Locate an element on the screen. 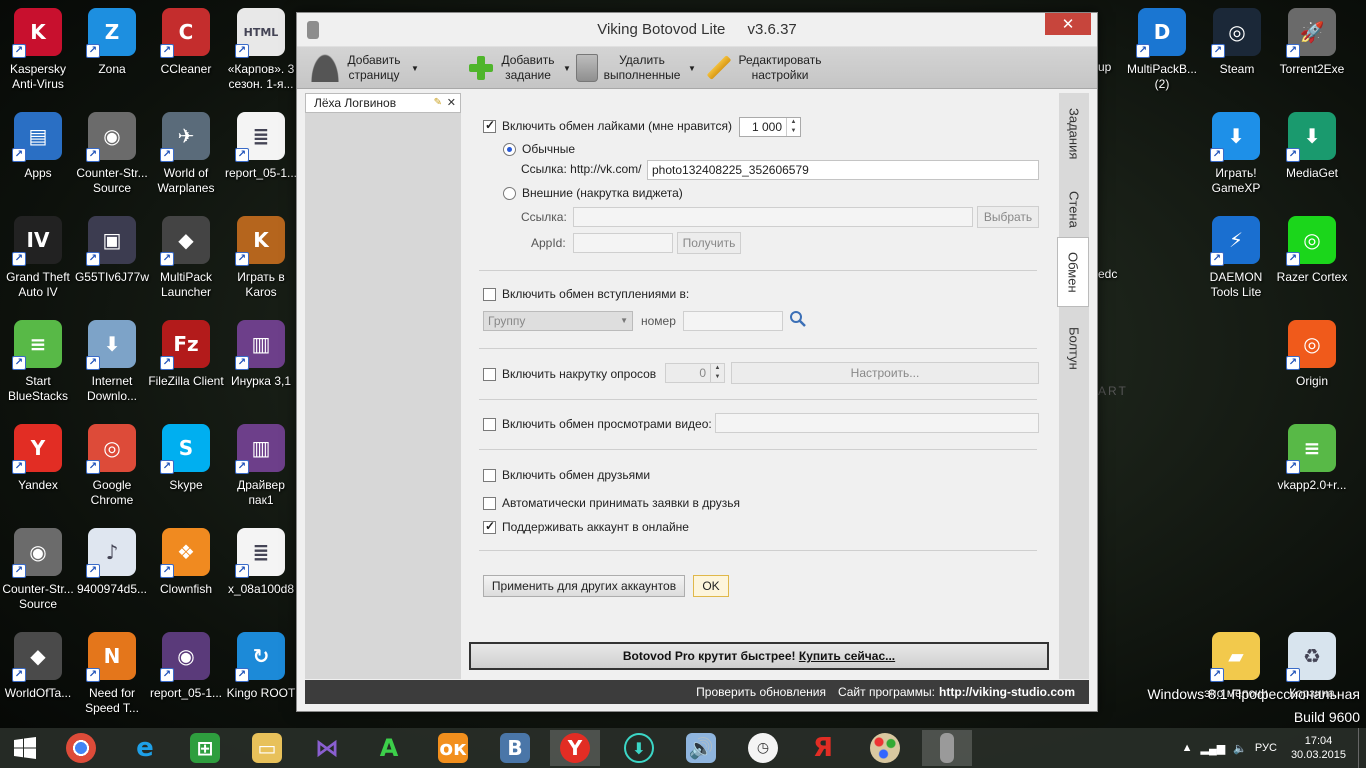  polls-count-stepper: 0 ▲ ▼ is located at coordinates (695, 373).